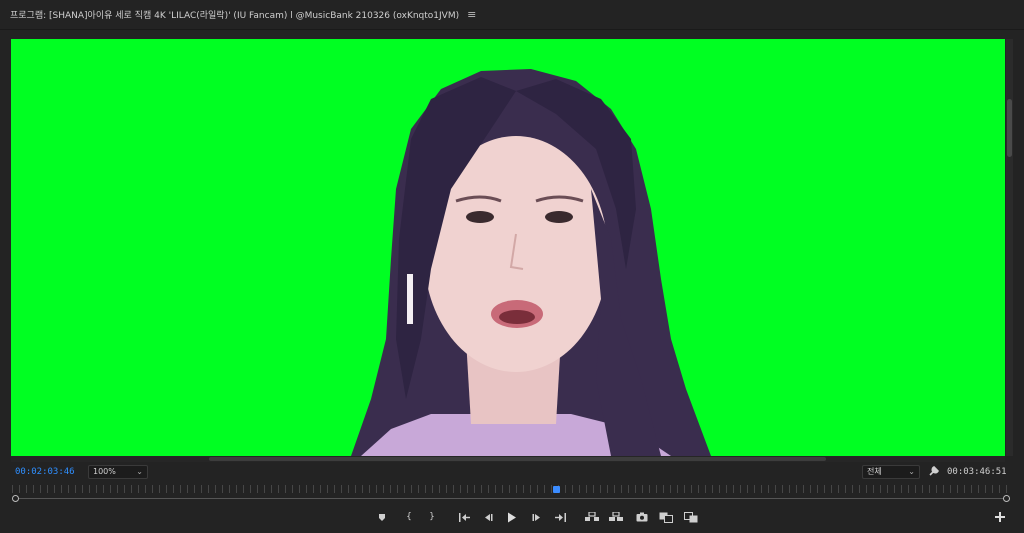 The width and height of the screenshot is (1024, 533). What do you see at coordinates (977, 472) in the screenshot?
I see `duration-timecode: 00:03:46:51` at bounding box center [977, 472].